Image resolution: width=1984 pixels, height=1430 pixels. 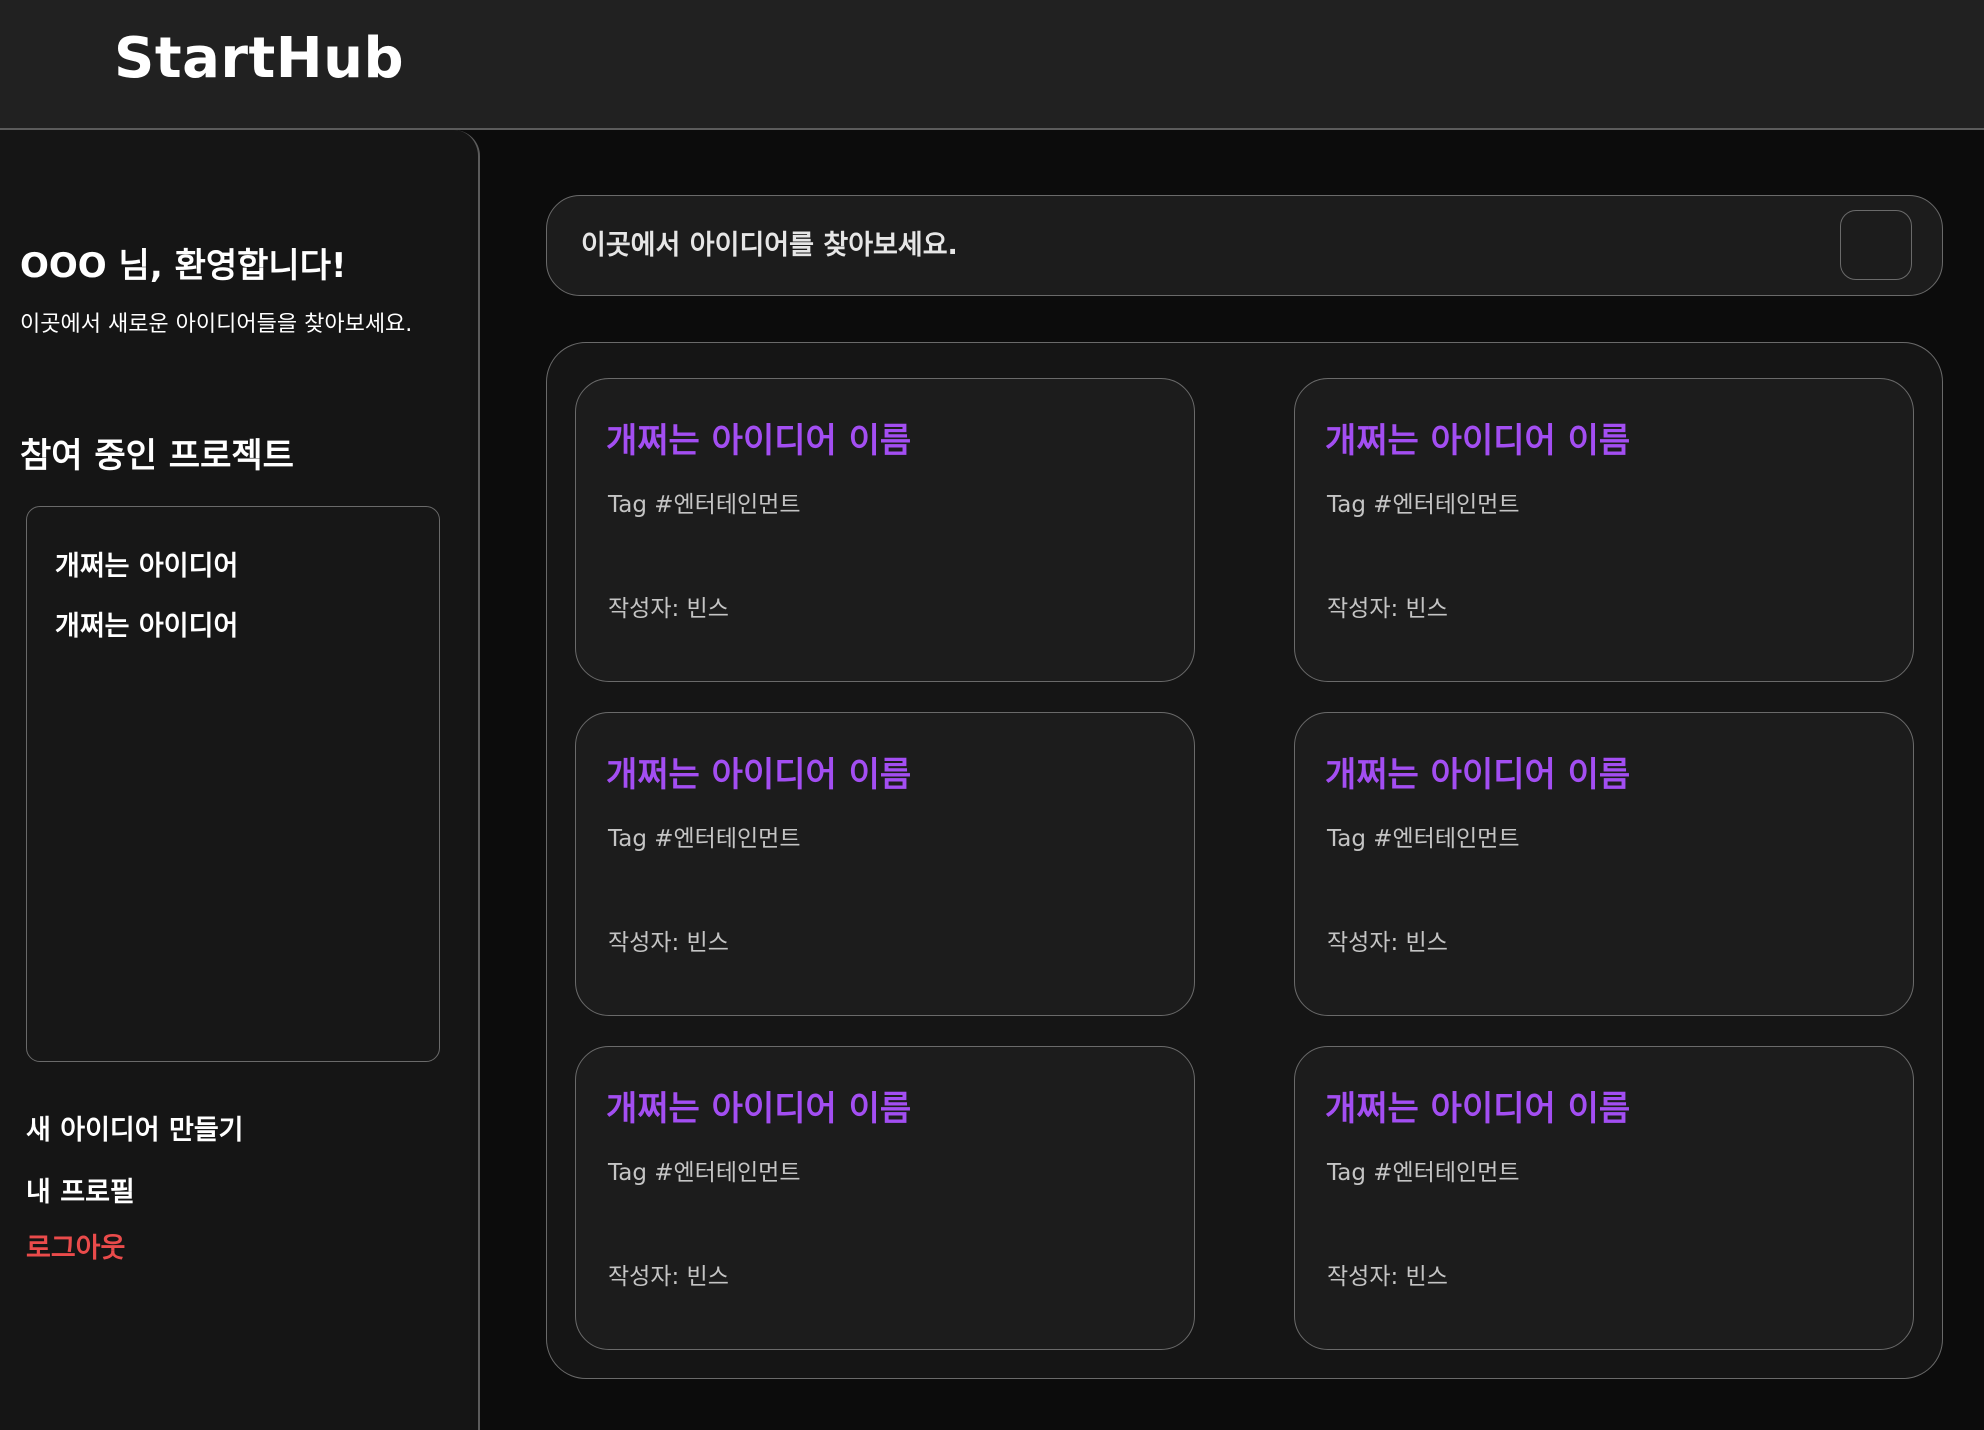 I want to click on search-button, so click(x=1876, y=245).